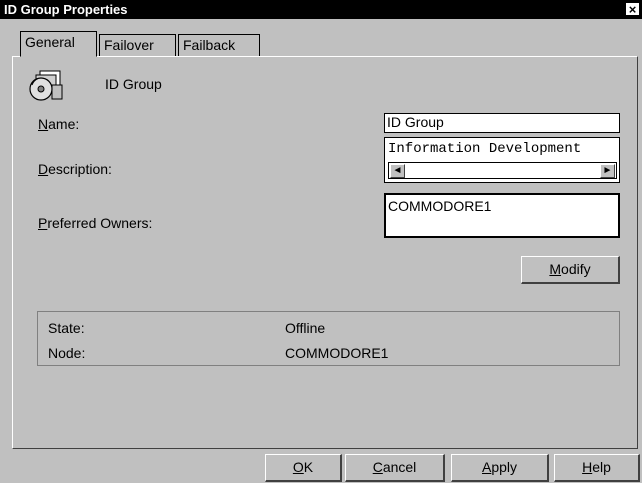 Image resolution: width=642 pixels, height=483 pixels. Describe the element at coordinates (50, 42) in the screenshot. I see `tab-general-label: General` at that location.